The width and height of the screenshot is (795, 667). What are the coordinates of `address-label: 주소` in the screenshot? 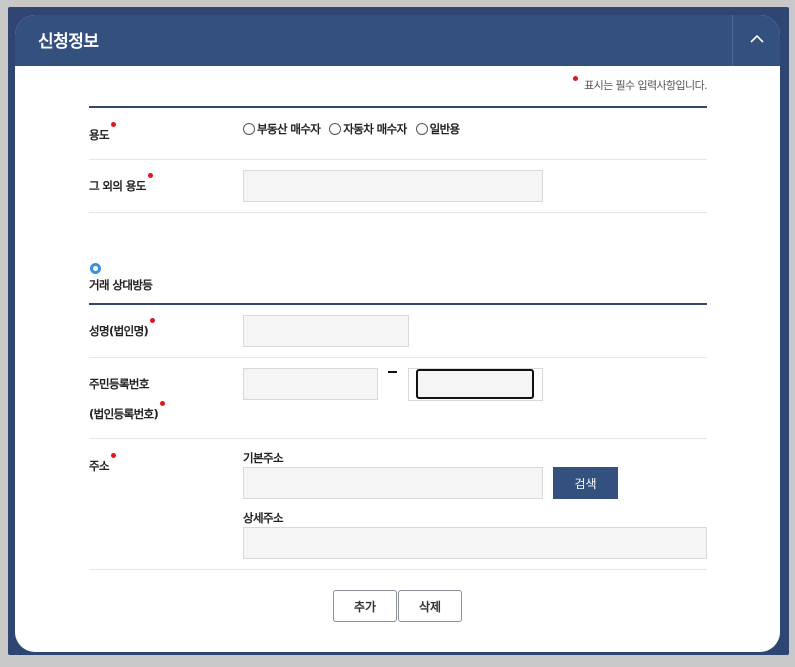 It's located at (102, 463).